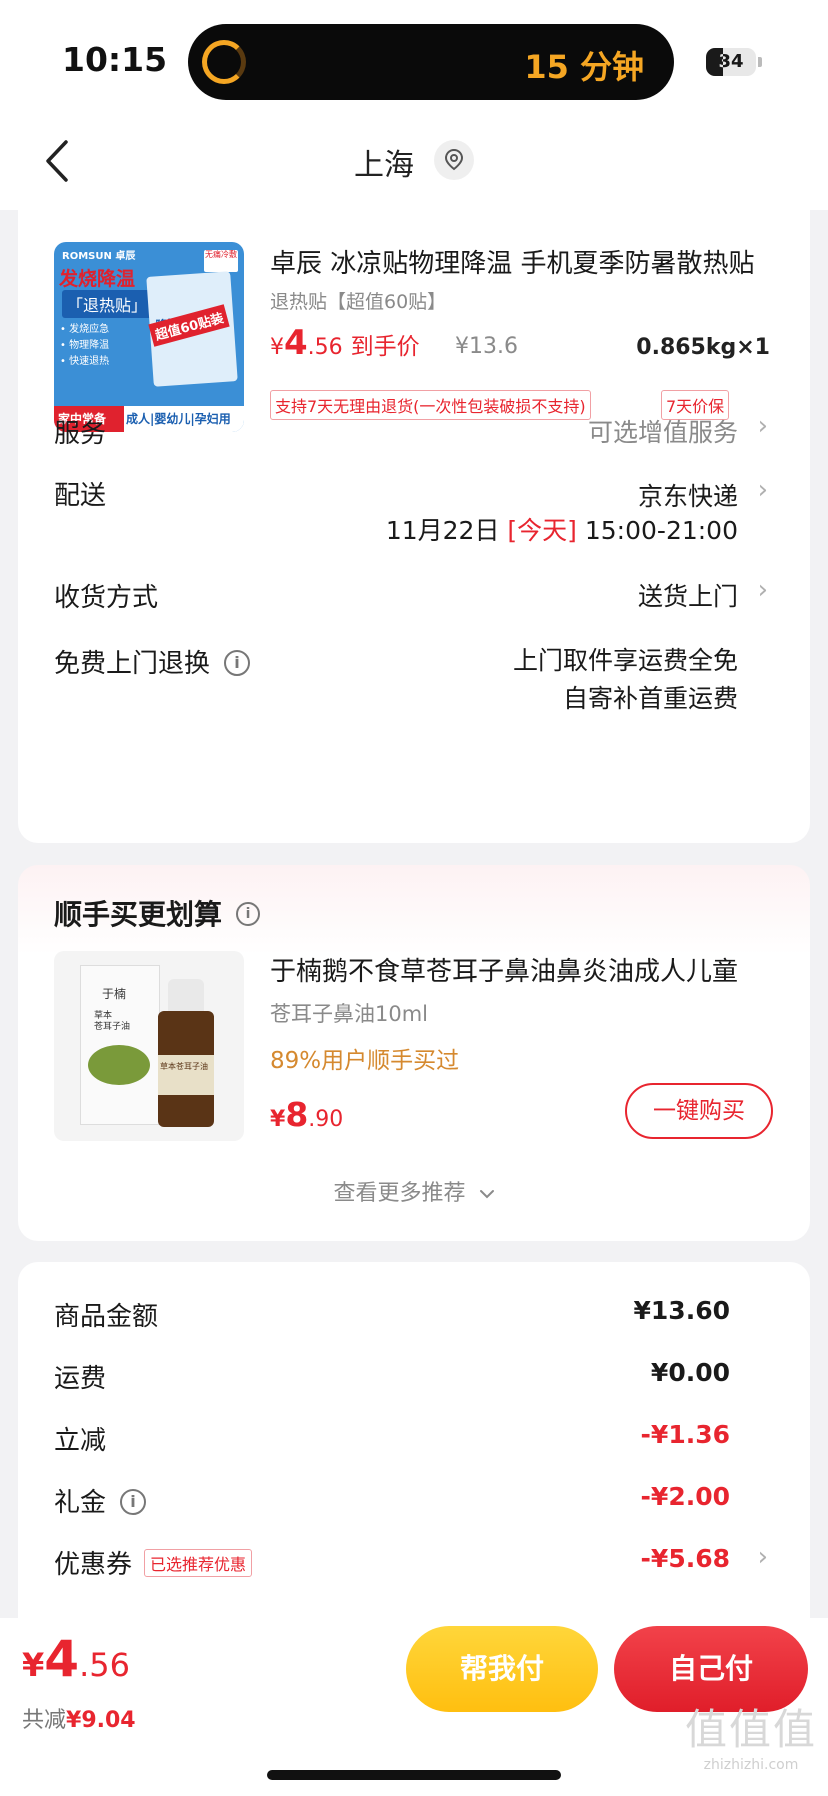  I want to click on delivery-time: 11月22日 [今天] 15:00-21:00, so click(562, 529).